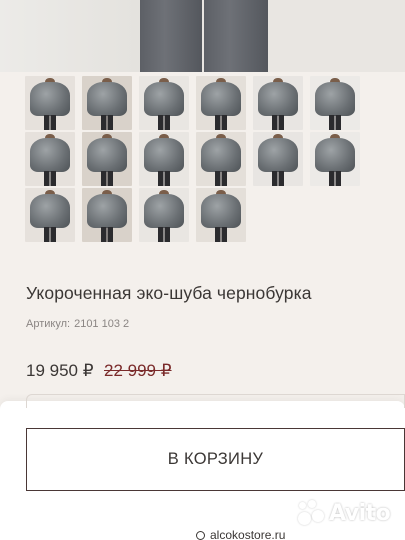  Describe the element at coordinates (236, 36) in the screenshot. I see `hero-trouser-right` at that location.